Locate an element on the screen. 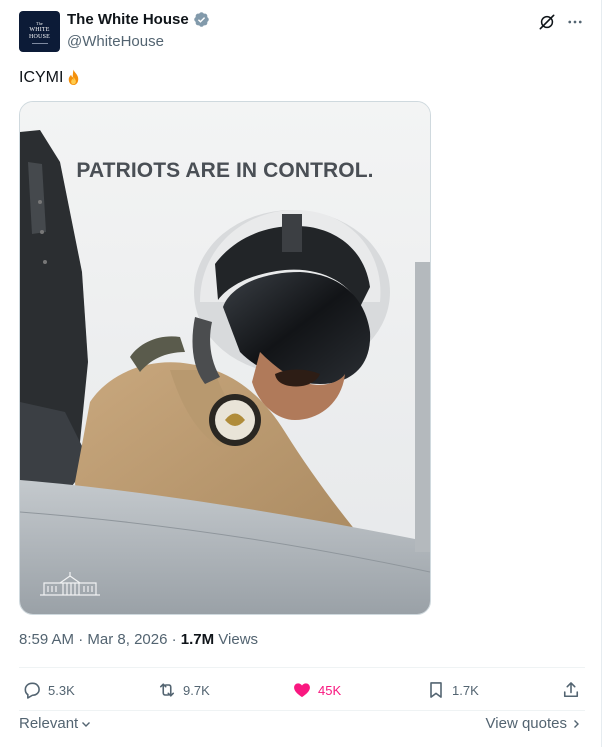 The width and height of the screenshot is (603, 747). repost-count: 9.7K is located at coordinates (196, 690).